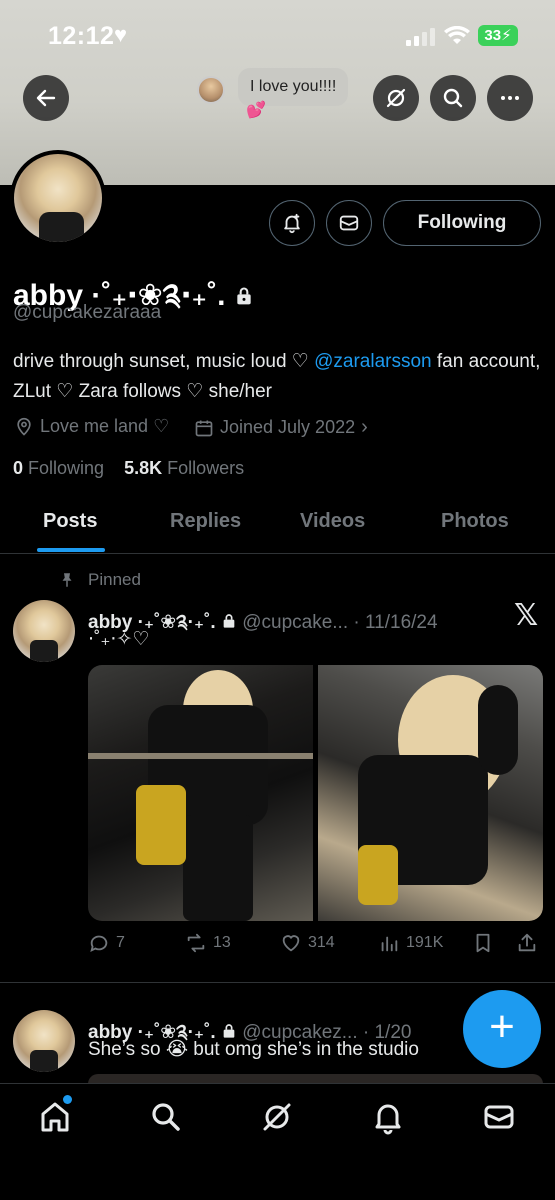  I want to click on post-text: ⋅˚₊‧✧♡, so click(119, 639).